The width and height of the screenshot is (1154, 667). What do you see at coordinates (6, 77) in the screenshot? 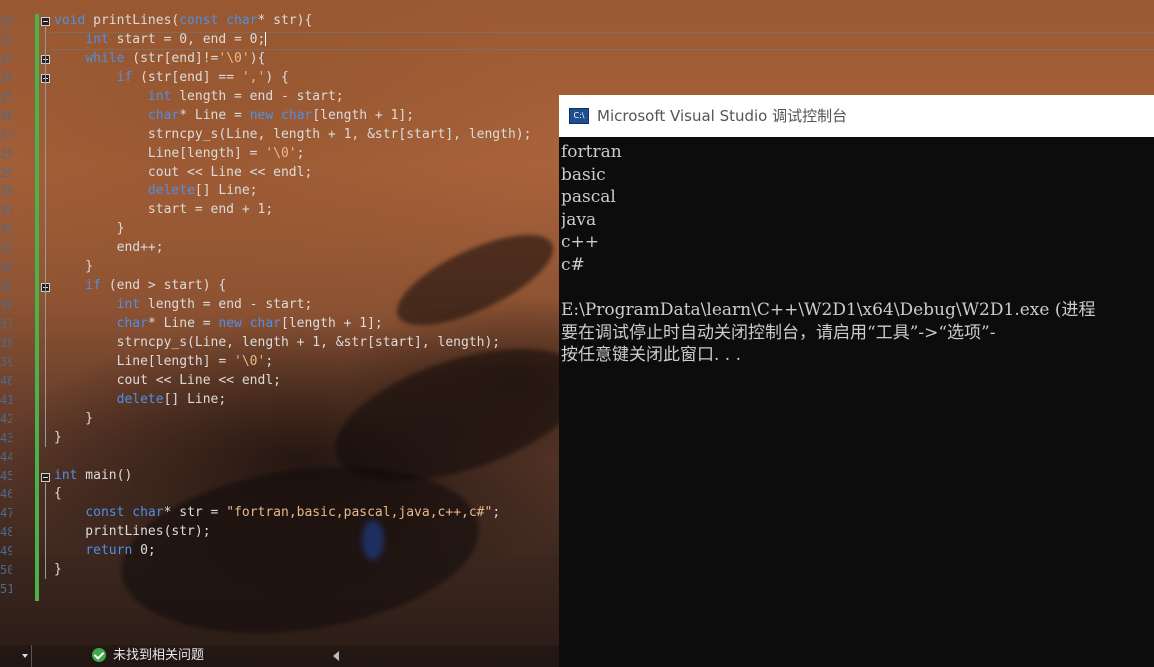
I see `line-number: 24` at bounding box center [6, 77].